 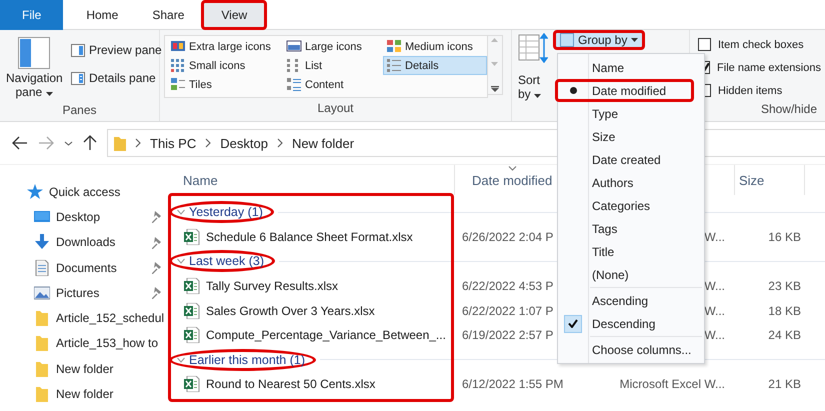 What do you see at coordinates (599, 40) in the screenshot?
I see `group-by-button: Group by` at bounding box center [599, 40].